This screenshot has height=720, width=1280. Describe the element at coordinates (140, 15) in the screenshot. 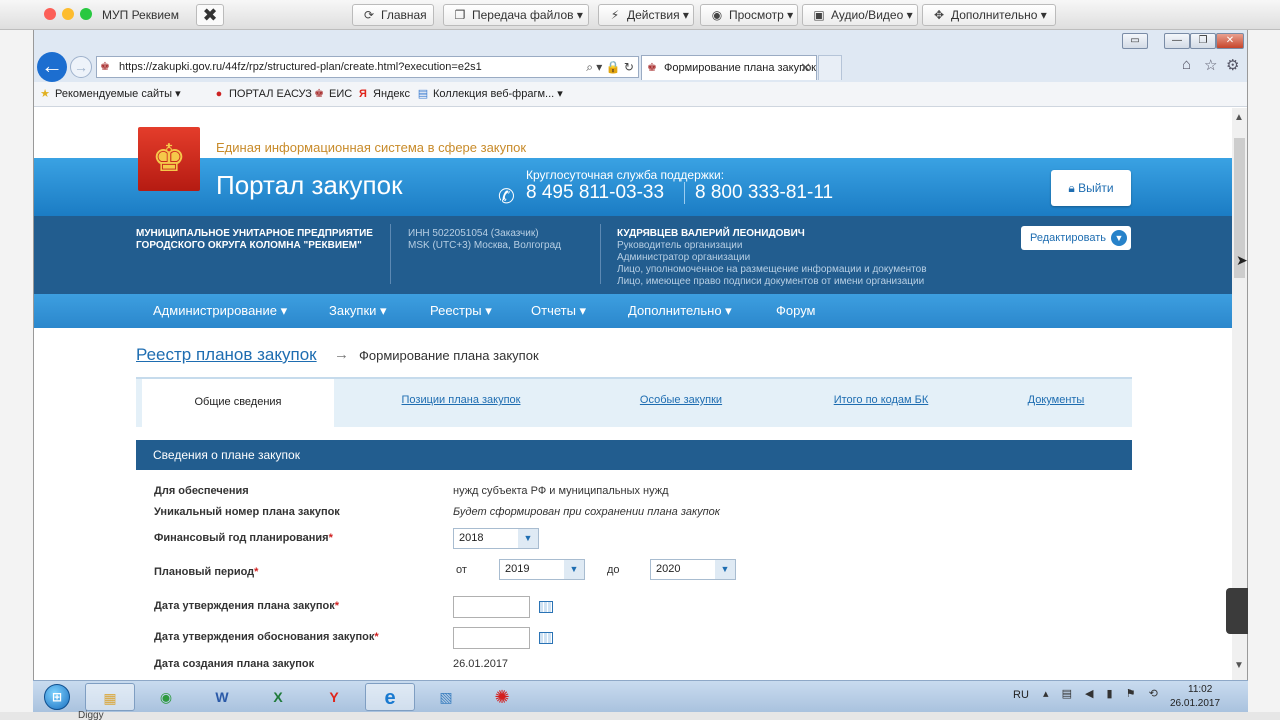

I see `window-title: МУП Реквием` at that location.